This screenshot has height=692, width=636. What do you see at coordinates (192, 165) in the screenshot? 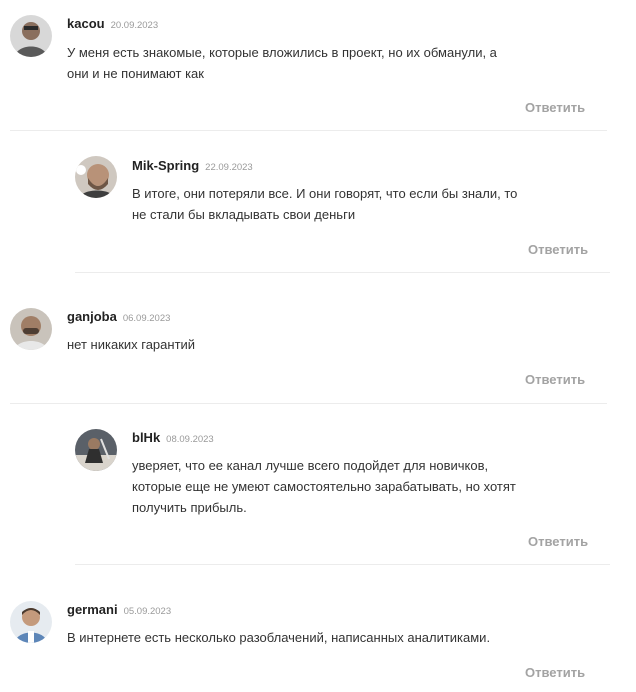
I see `comment-author: Mik-Spring 22.09.2023` at bounding box center [192, 165].